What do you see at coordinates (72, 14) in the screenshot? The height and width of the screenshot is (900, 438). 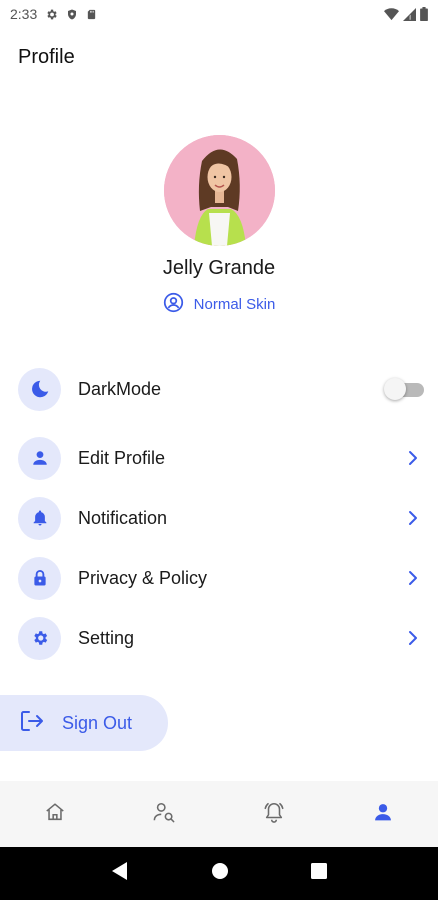 I see `shield-status-icon` at bounding box center [72, 14].